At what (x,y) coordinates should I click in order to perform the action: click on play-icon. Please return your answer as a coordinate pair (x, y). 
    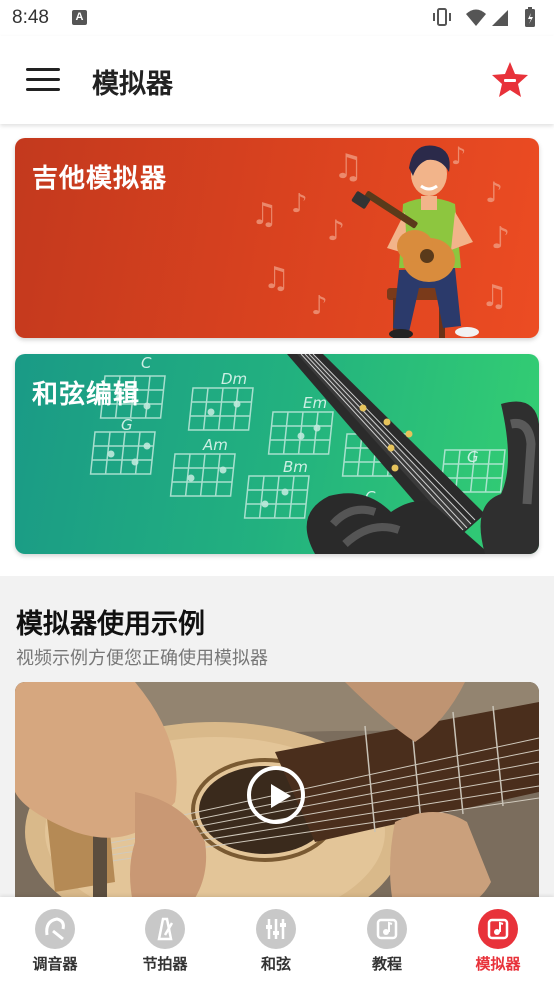
    Looking at the image, I should click on (276, 795).